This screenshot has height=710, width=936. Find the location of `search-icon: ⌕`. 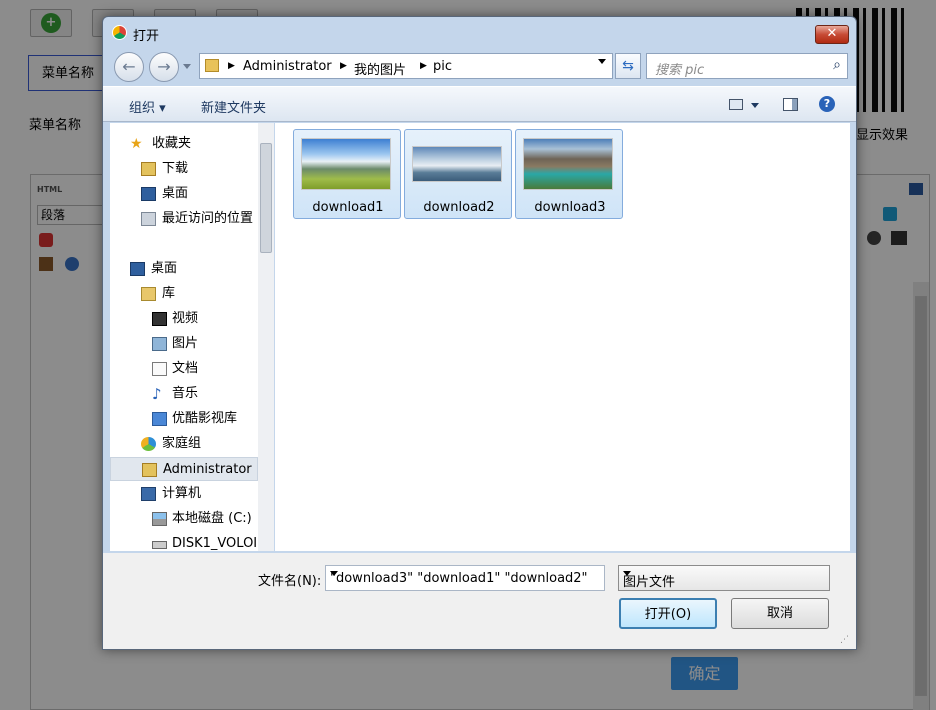

search-icon: ⌕ is located at coordinates (837, 65).